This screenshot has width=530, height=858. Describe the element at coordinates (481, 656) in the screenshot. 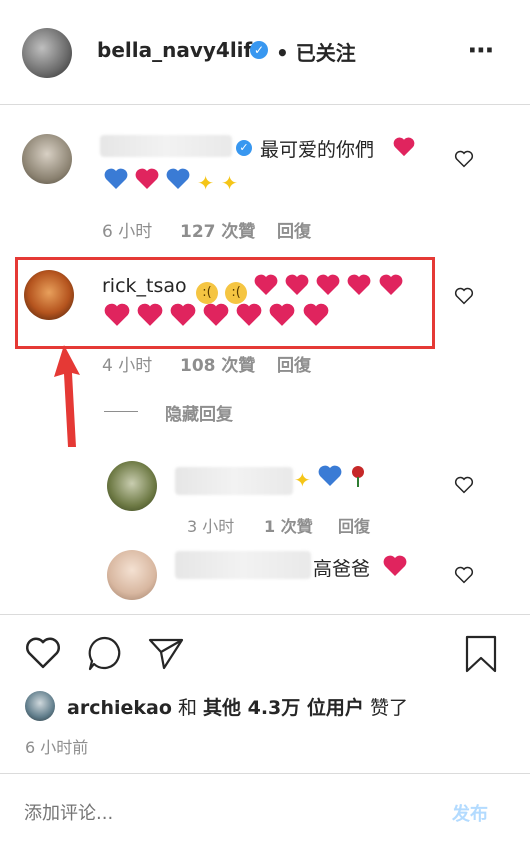

I see `save-bookmark-icon` at that location.